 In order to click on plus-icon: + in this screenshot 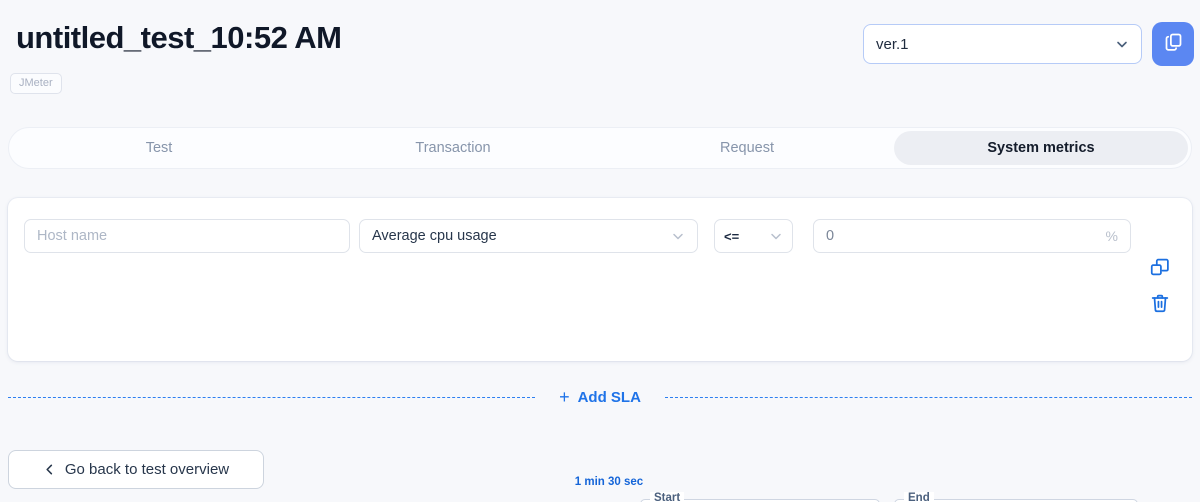, I will do `click(564, 396)`.